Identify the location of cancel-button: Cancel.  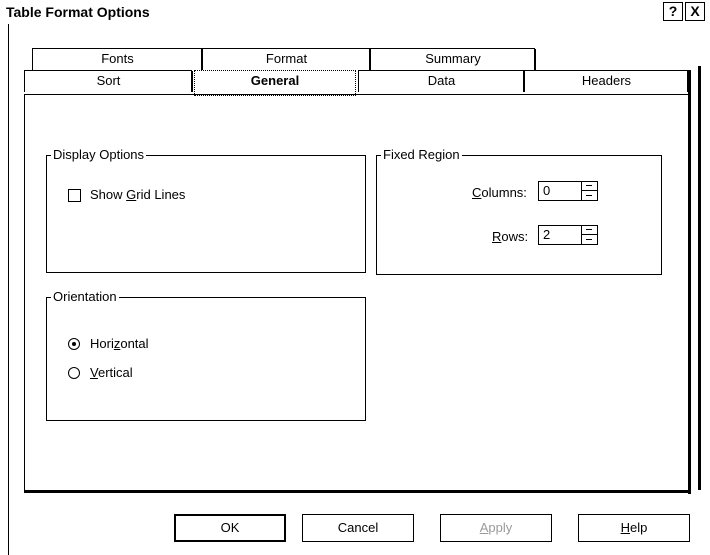
(358, 528).